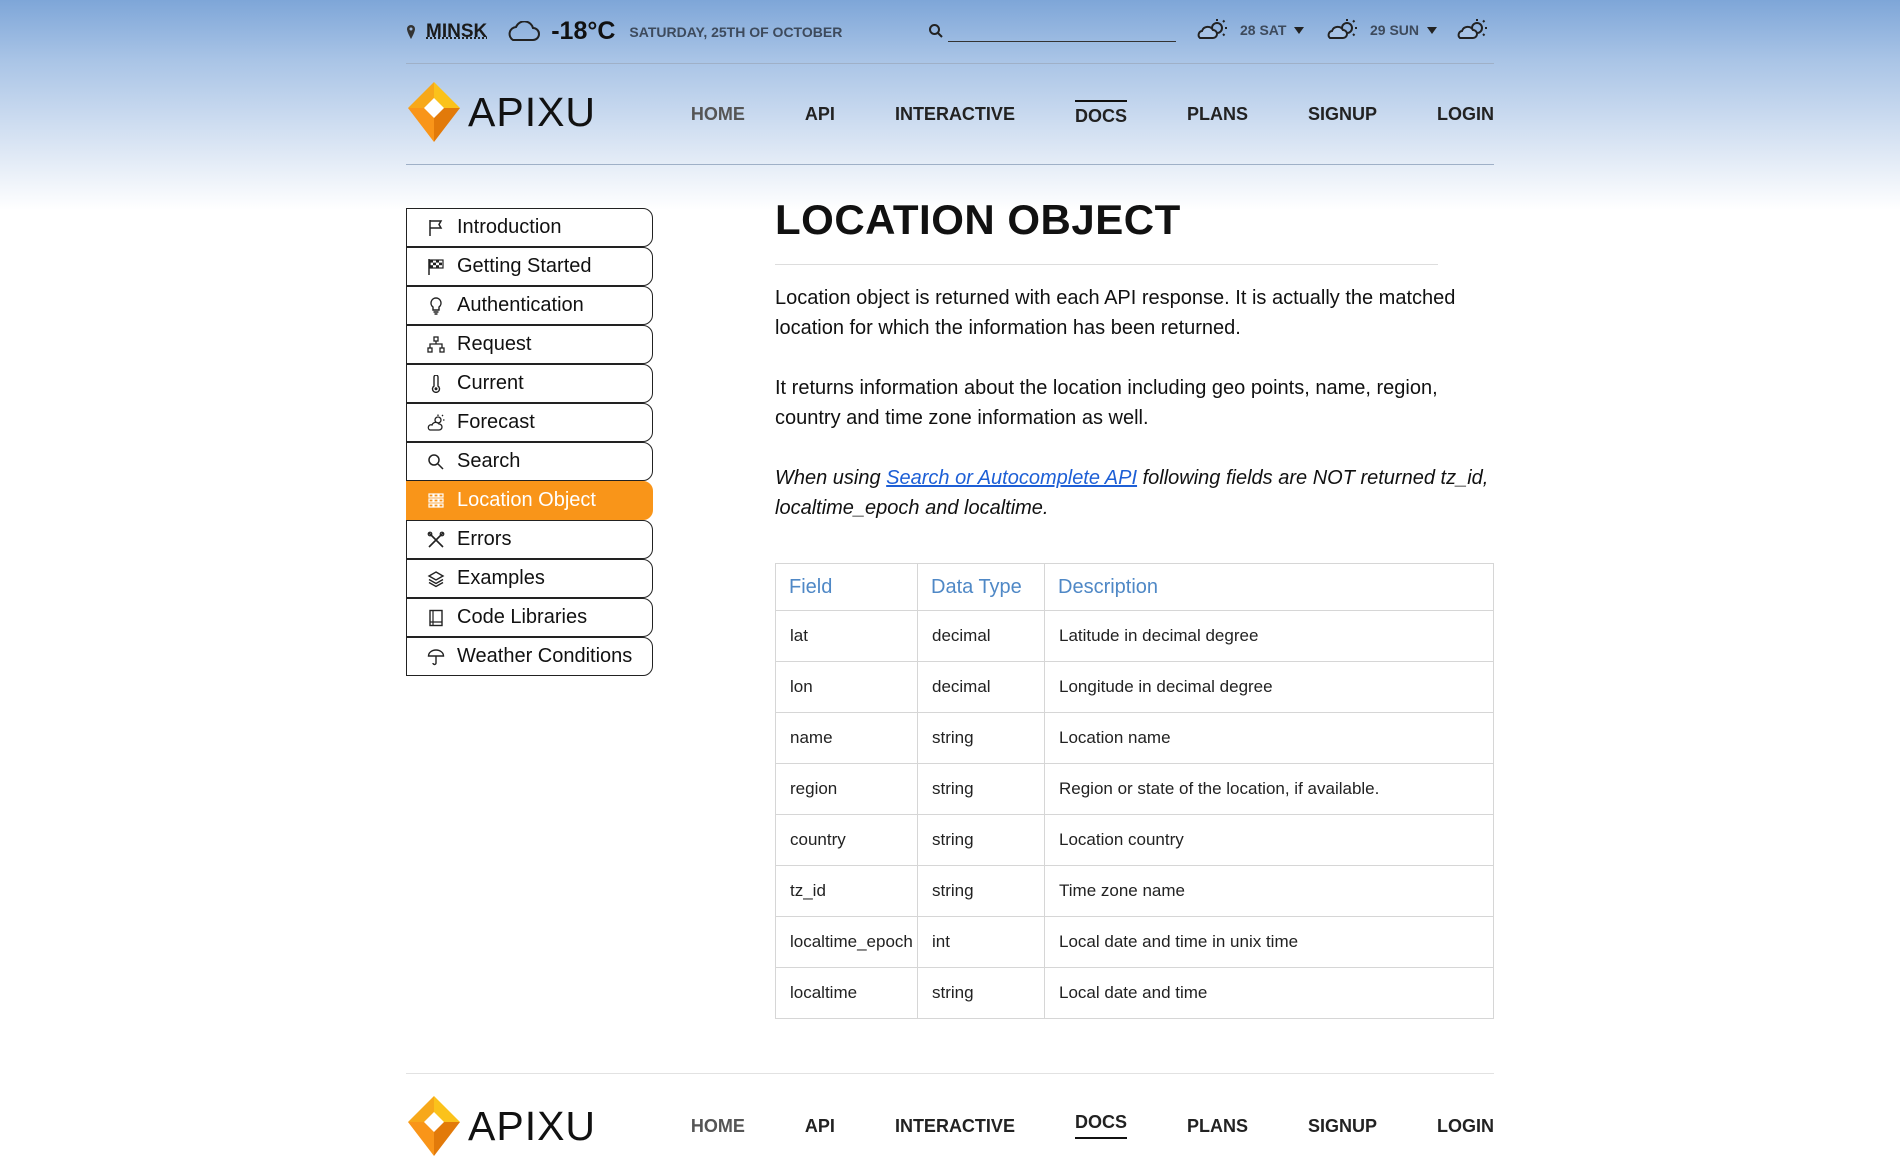 This screenshot has height=1174, width=1900. What do you see at coordinates (520, 305) in the screenshot?
I see `sidebar-item-label: Authentication` at bounding box center [520, 305].